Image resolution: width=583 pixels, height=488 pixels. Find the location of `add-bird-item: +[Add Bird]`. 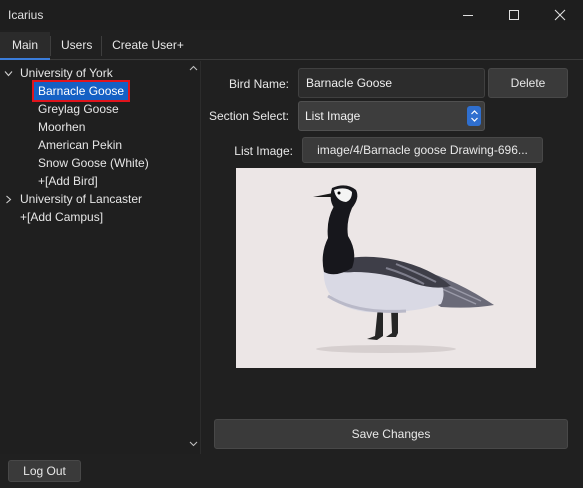

add-bird-item: +[Add Bird] is located at coordinates (68, 181).